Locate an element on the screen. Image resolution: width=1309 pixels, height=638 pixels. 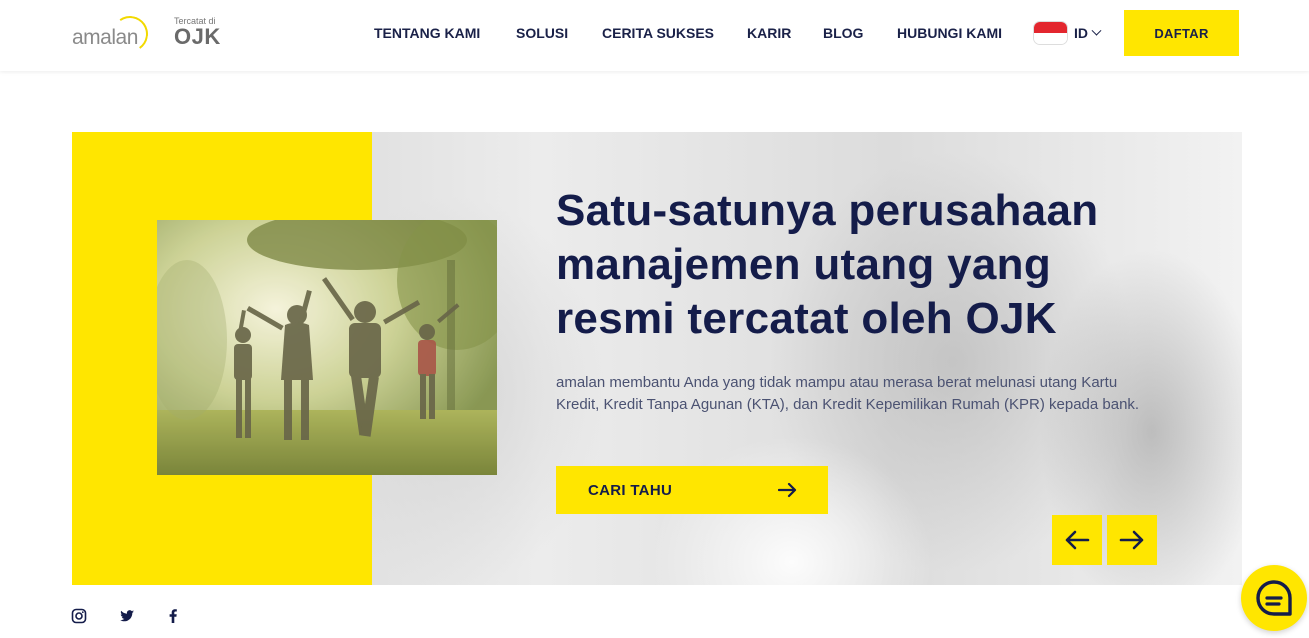
twitter-icon is located at coordinates (127, 616).